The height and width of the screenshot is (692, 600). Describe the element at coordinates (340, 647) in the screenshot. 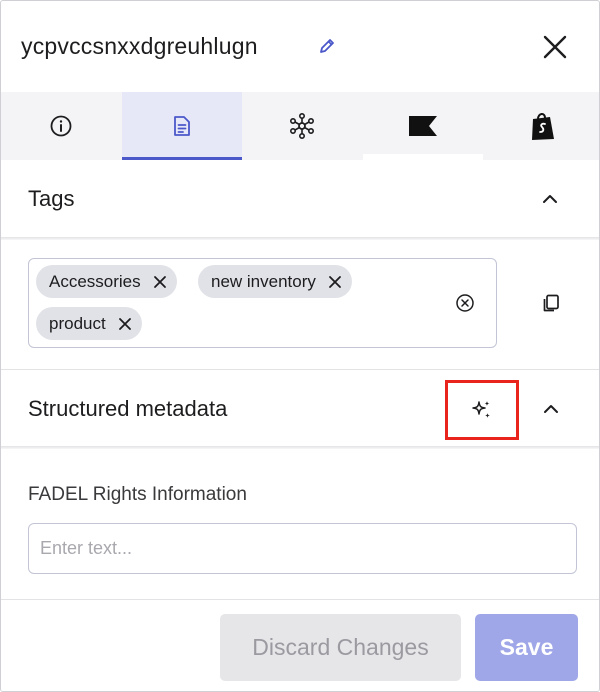

I see `discard-changes-button: Discard Changes` at that location.